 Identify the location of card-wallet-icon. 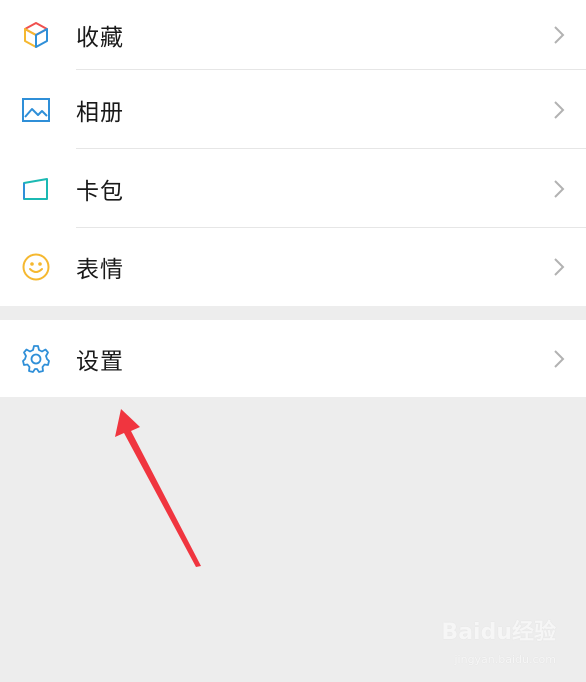
(36, 189).